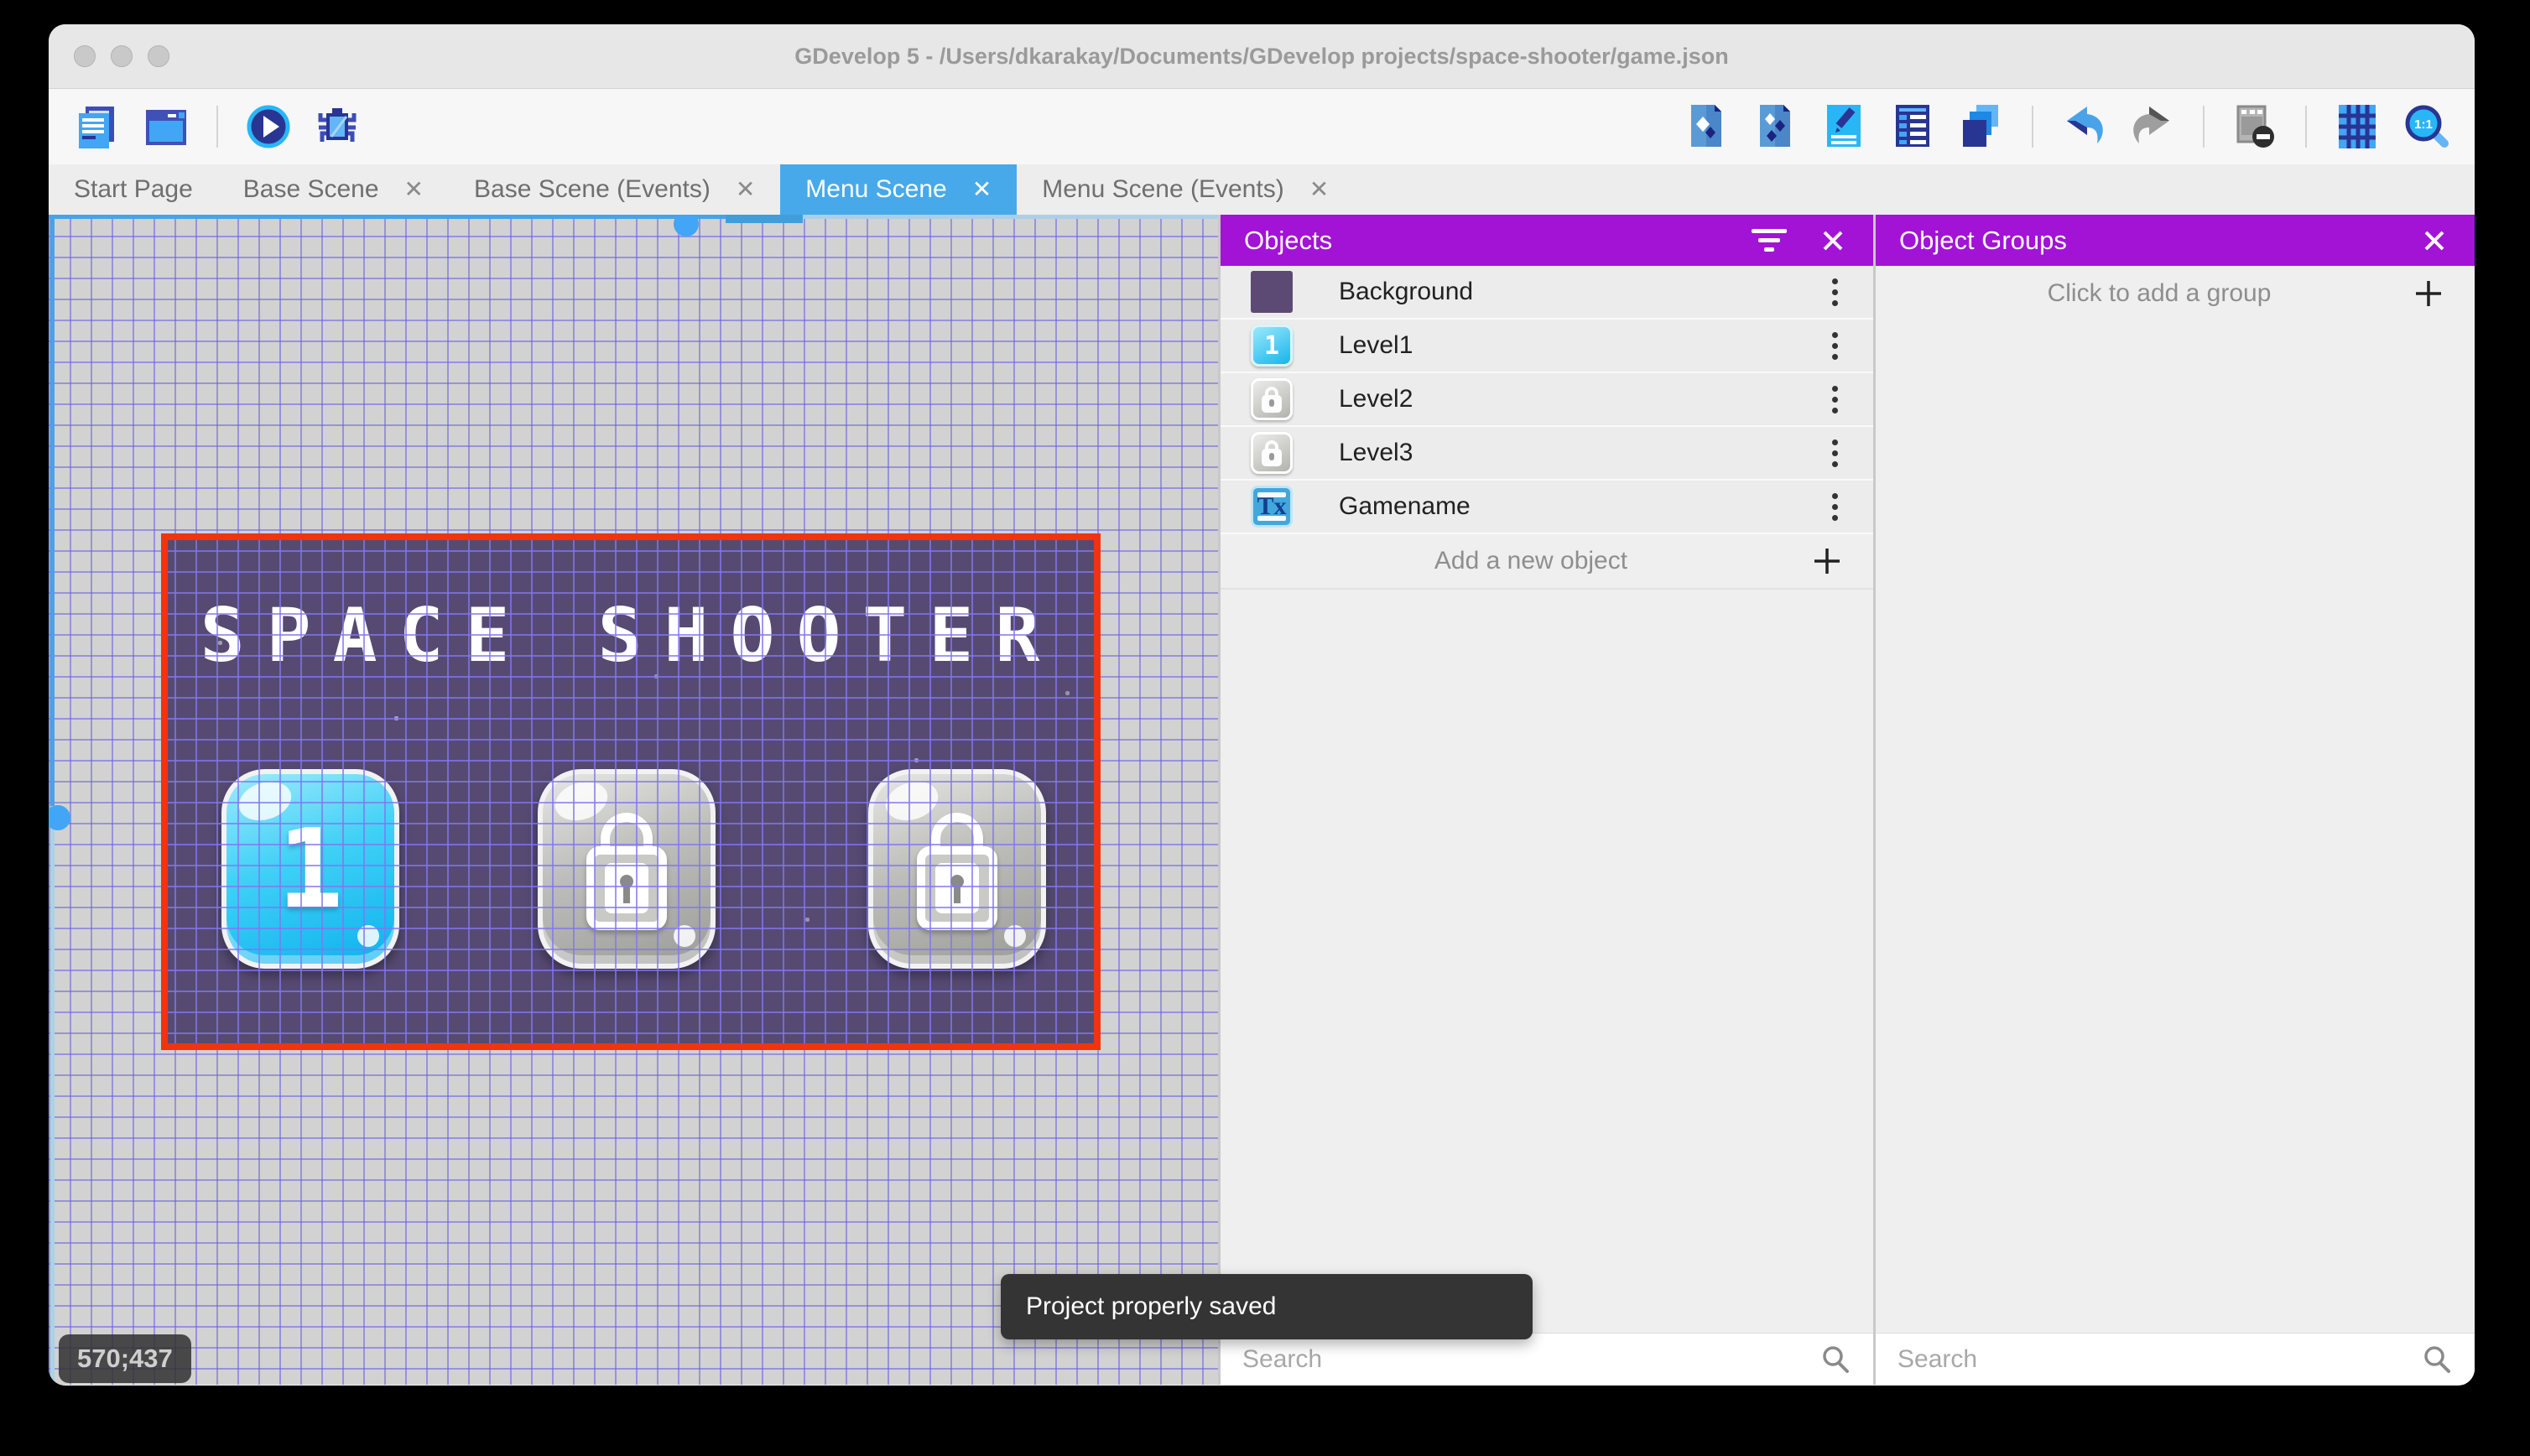 The width and height of the screenshot is (2530, 1456). I want to click on tab-base-scene: Base Scene ✕, so click(333, 189).